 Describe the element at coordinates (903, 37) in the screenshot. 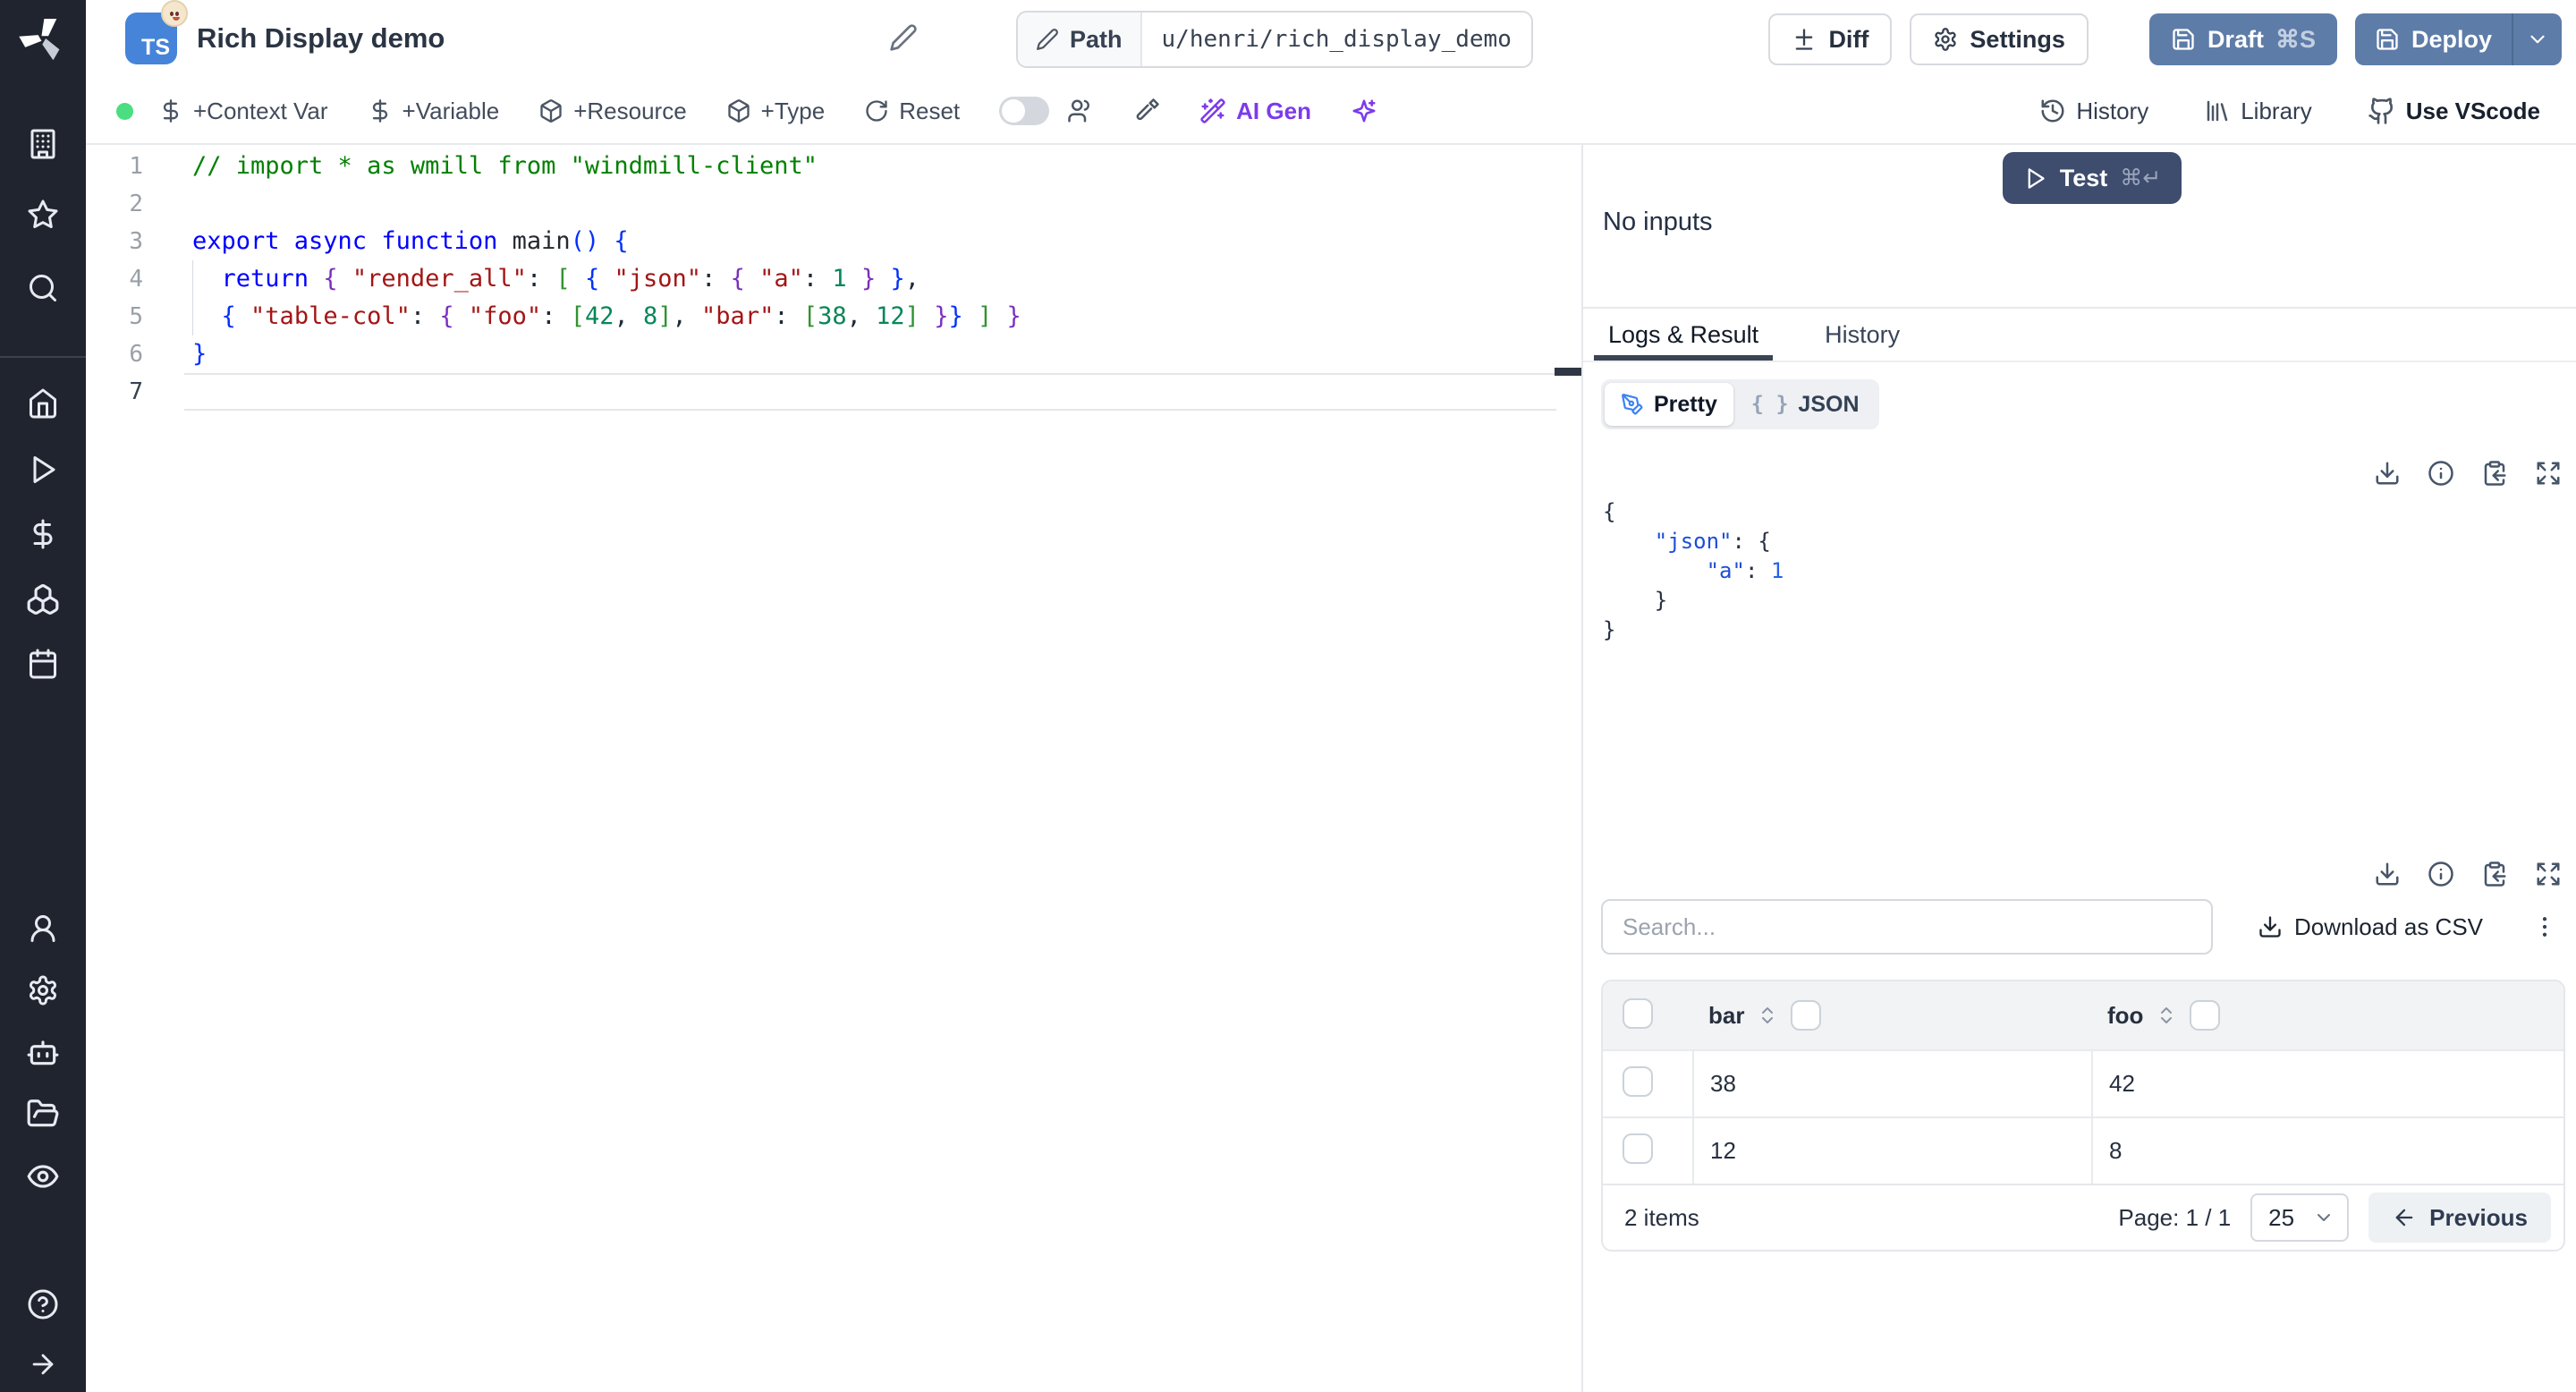

I see `edit-title-pencil-icon` at that location.